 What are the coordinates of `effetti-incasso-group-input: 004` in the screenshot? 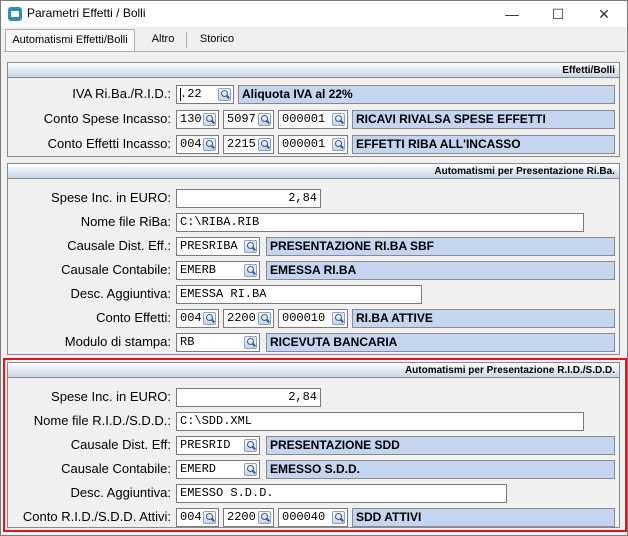 It's located at (197, 144).